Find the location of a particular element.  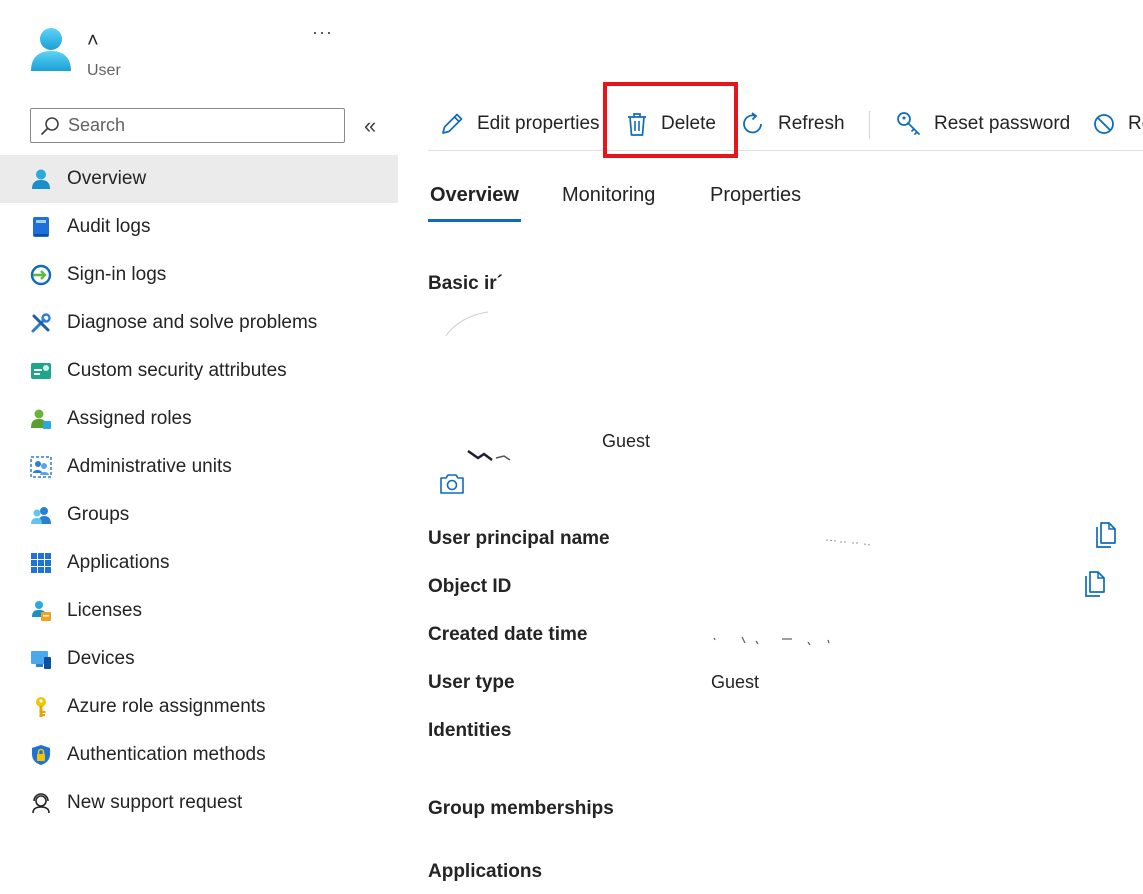

sidebar-item-label: Licenses is located at coordinates (104, 610).